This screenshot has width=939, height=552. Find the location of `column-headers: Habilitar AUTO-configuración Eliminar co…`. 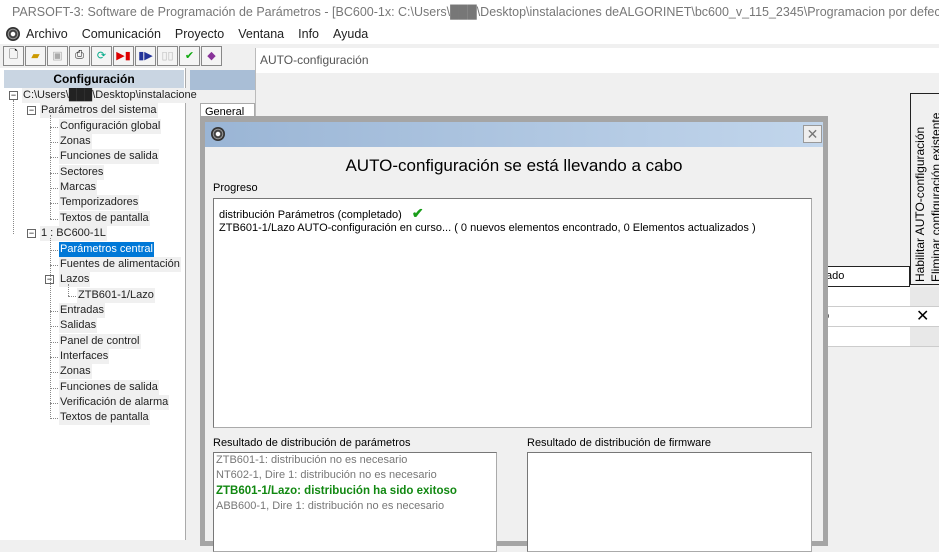

column-headers: Habilitar AUTO-configuración Eliminar co… is located at coordinates (924, 189).